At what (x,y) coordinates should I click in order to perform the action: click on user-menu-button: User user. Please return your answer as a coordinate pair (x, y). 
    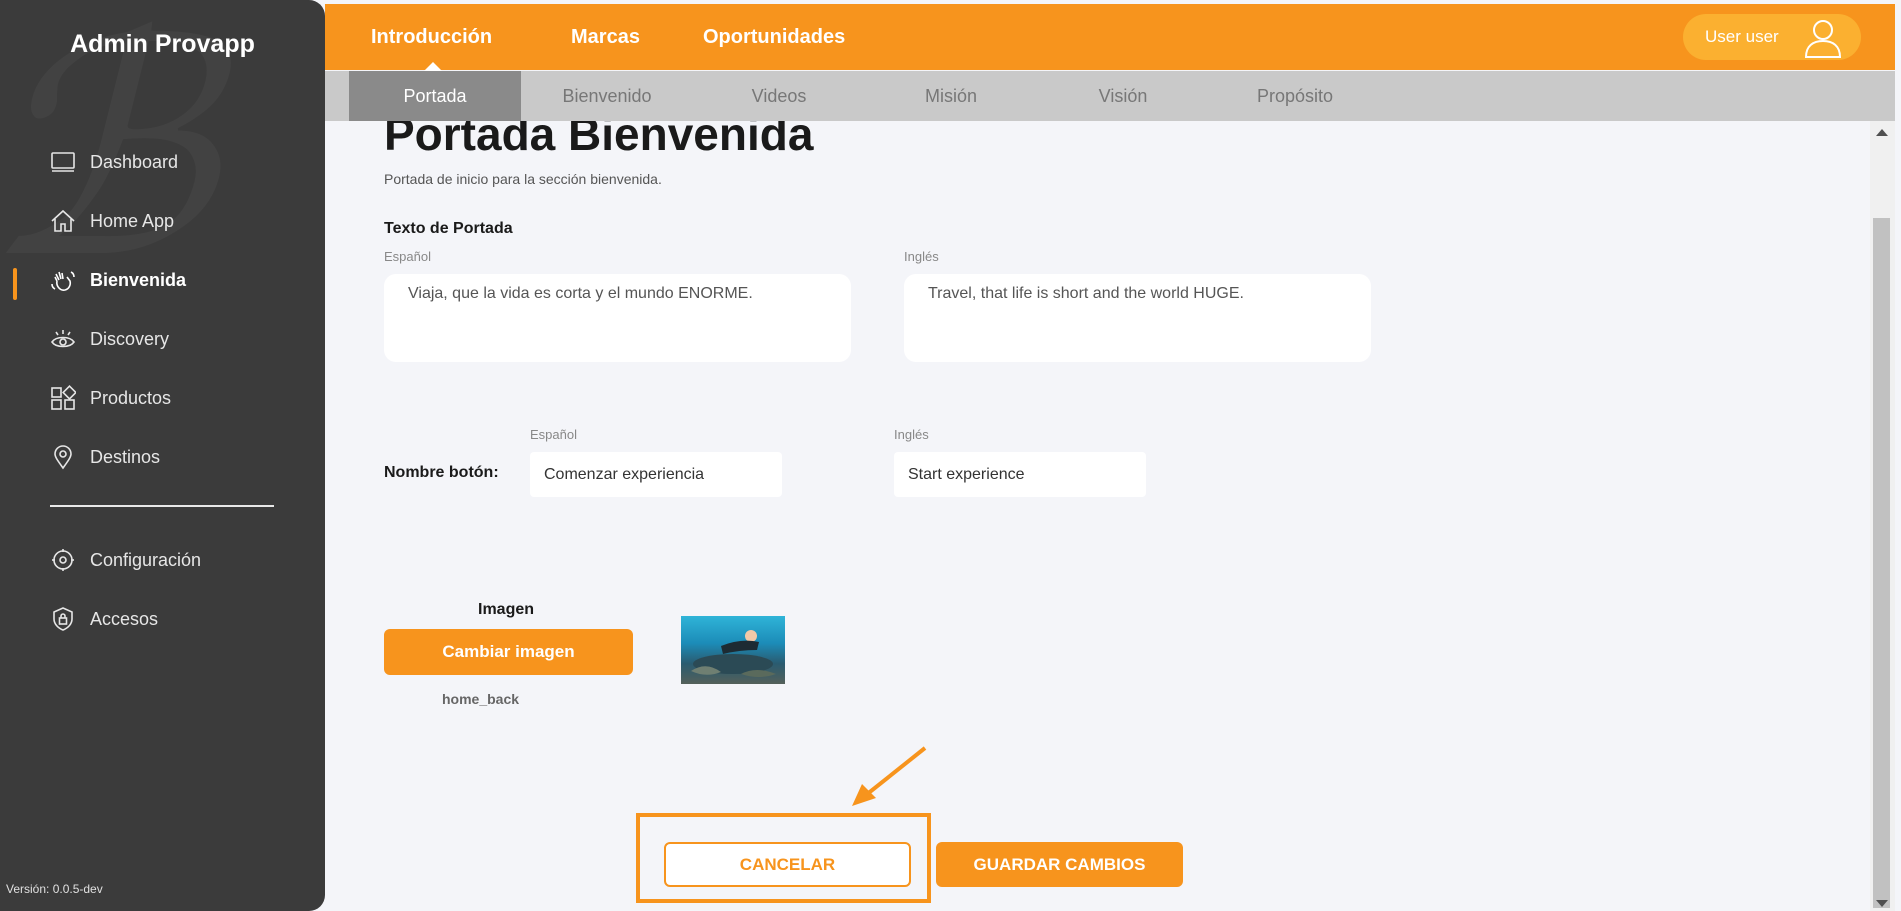
    Looking at the image, I should click on (1772, 37).